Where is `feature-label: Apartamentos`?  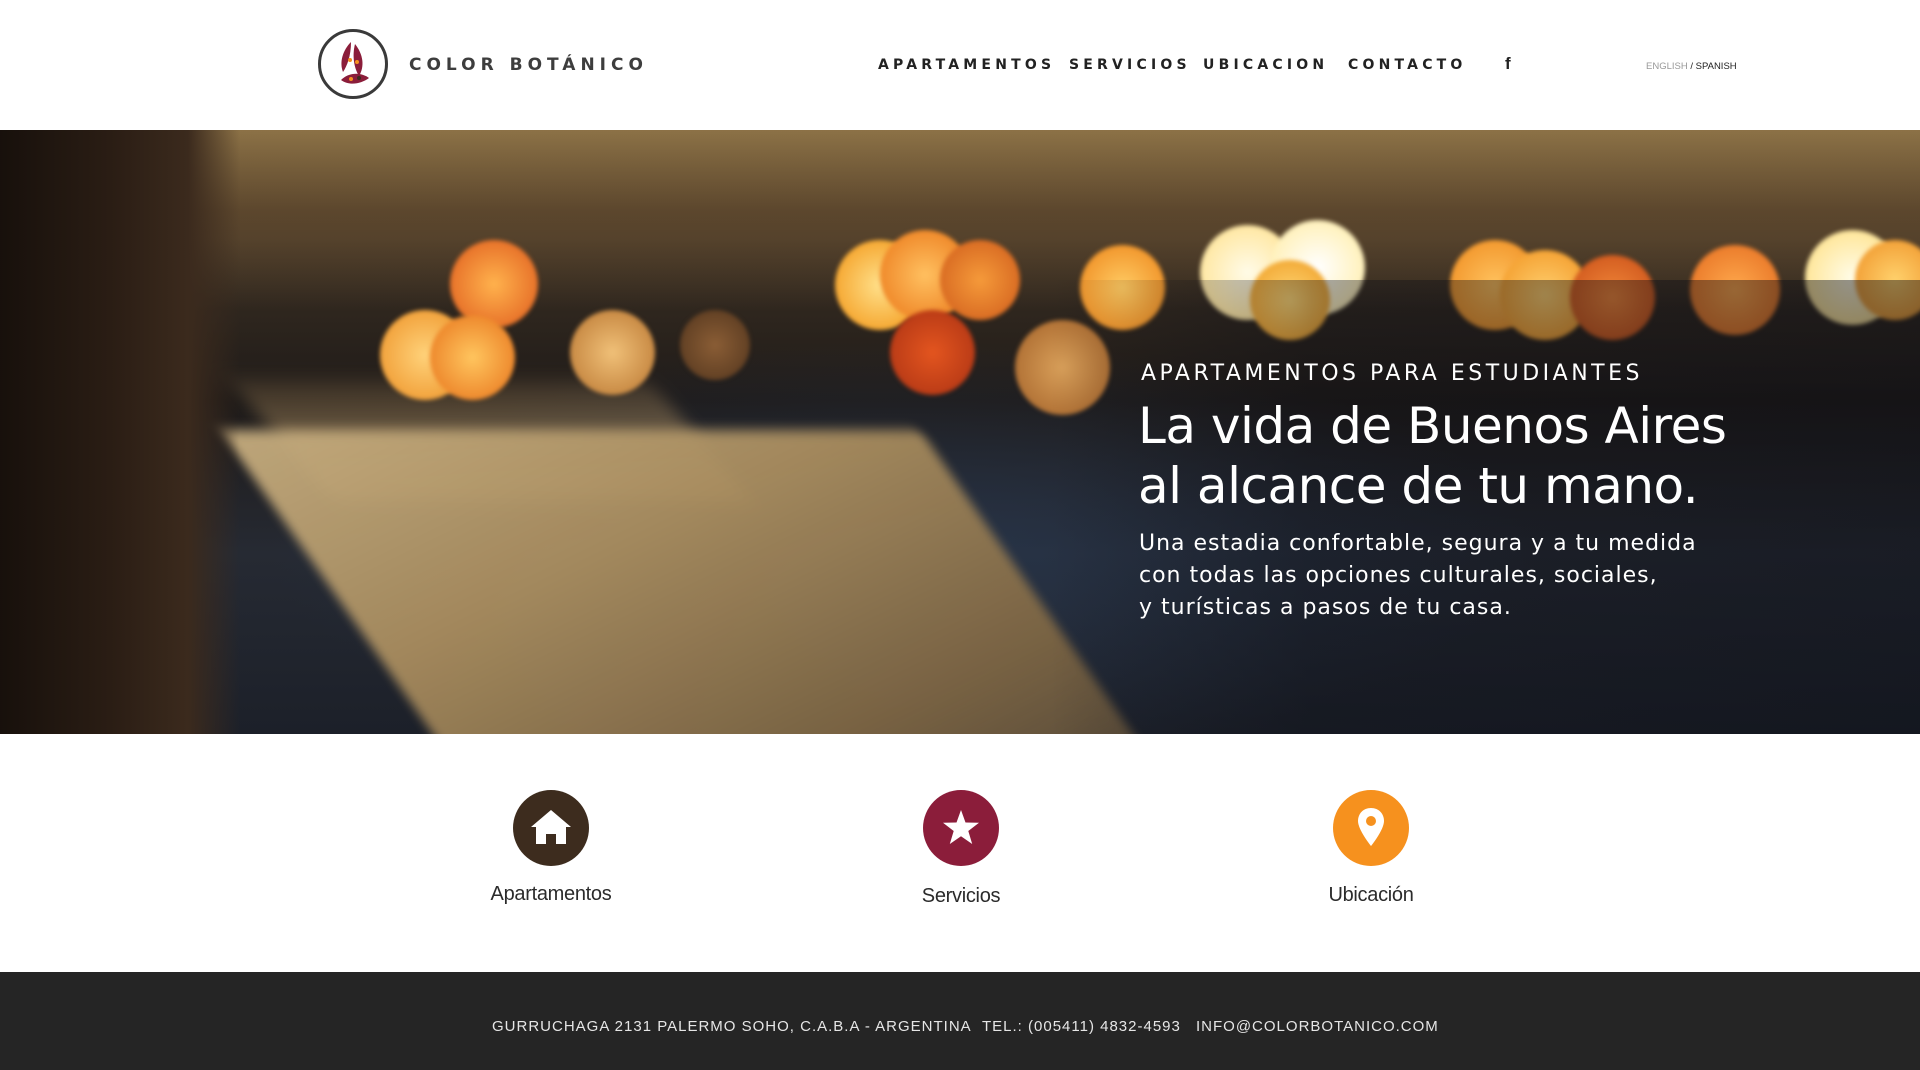 feature-label: Apartamentos is located at coordinates (551, 894).